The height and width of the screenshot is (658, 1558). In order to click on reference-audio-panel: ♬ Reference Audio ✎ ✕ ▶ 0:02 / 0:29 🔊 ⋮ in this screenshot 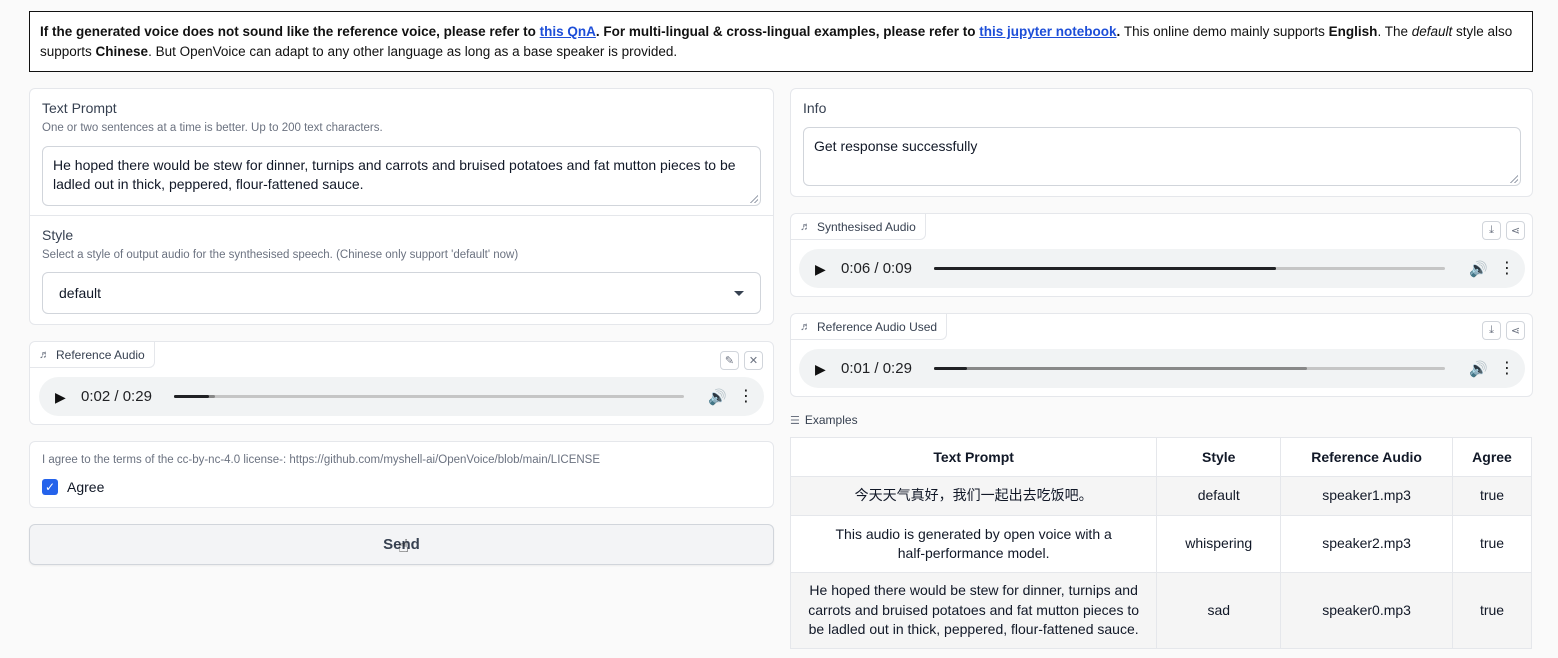, I will do `click(401, 383)`.